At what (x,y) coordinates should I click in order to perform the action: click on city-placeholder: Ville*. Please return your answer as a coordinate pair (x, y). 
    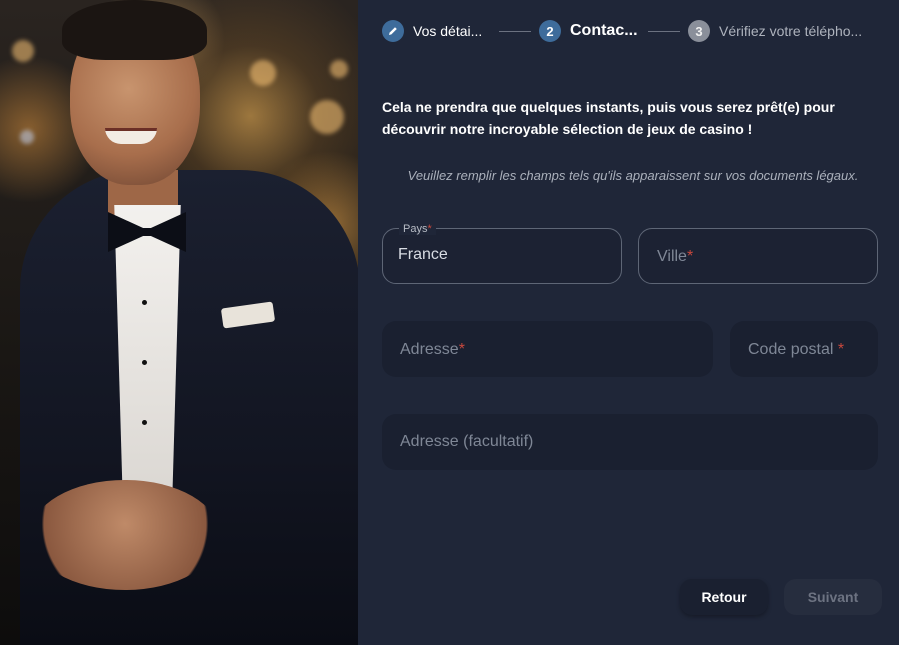
    Looking at the image, I should click on (675, 257).